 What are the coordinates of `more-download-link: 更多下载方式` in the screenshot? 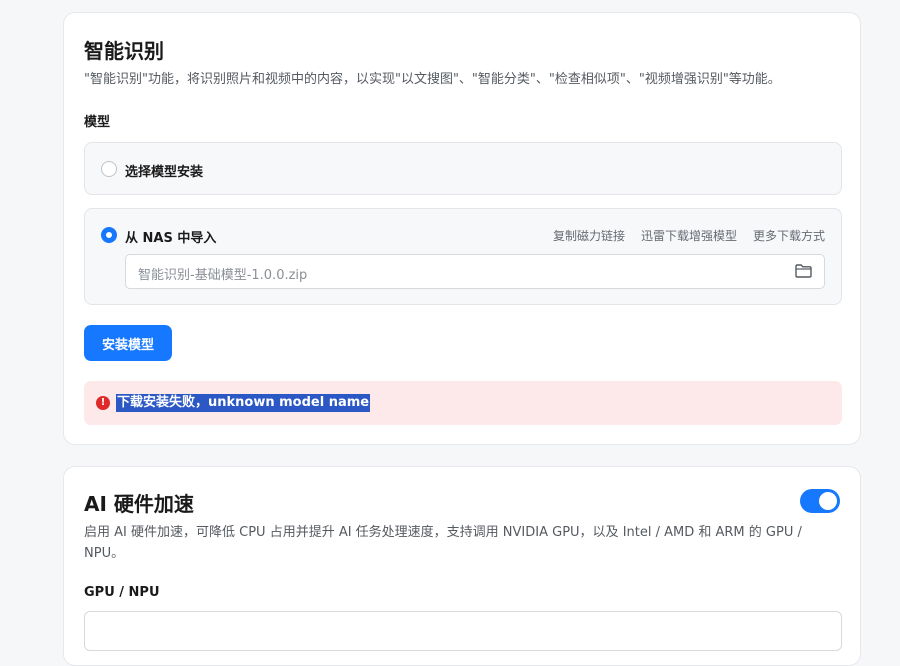 It's located at (789, 235).